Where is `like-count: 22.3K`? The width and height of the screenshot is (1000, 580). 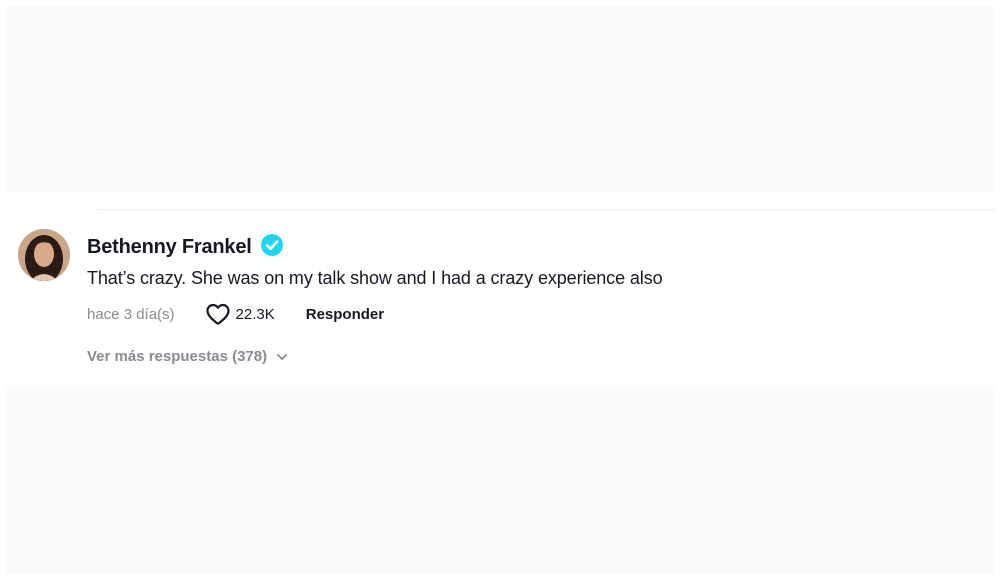 like-count: 22.3K is located at coordinates (255, 314).